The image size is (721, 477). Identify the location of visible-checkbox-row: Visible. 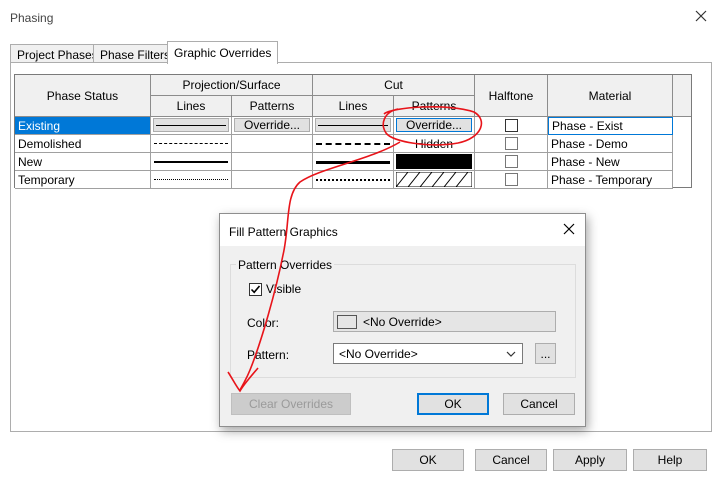
(275, 289).